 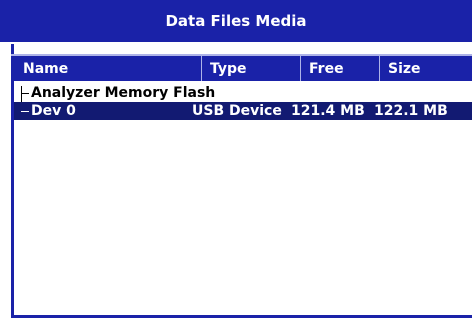 I want to click on column-header-name: Name, so click(x=106, y=68).